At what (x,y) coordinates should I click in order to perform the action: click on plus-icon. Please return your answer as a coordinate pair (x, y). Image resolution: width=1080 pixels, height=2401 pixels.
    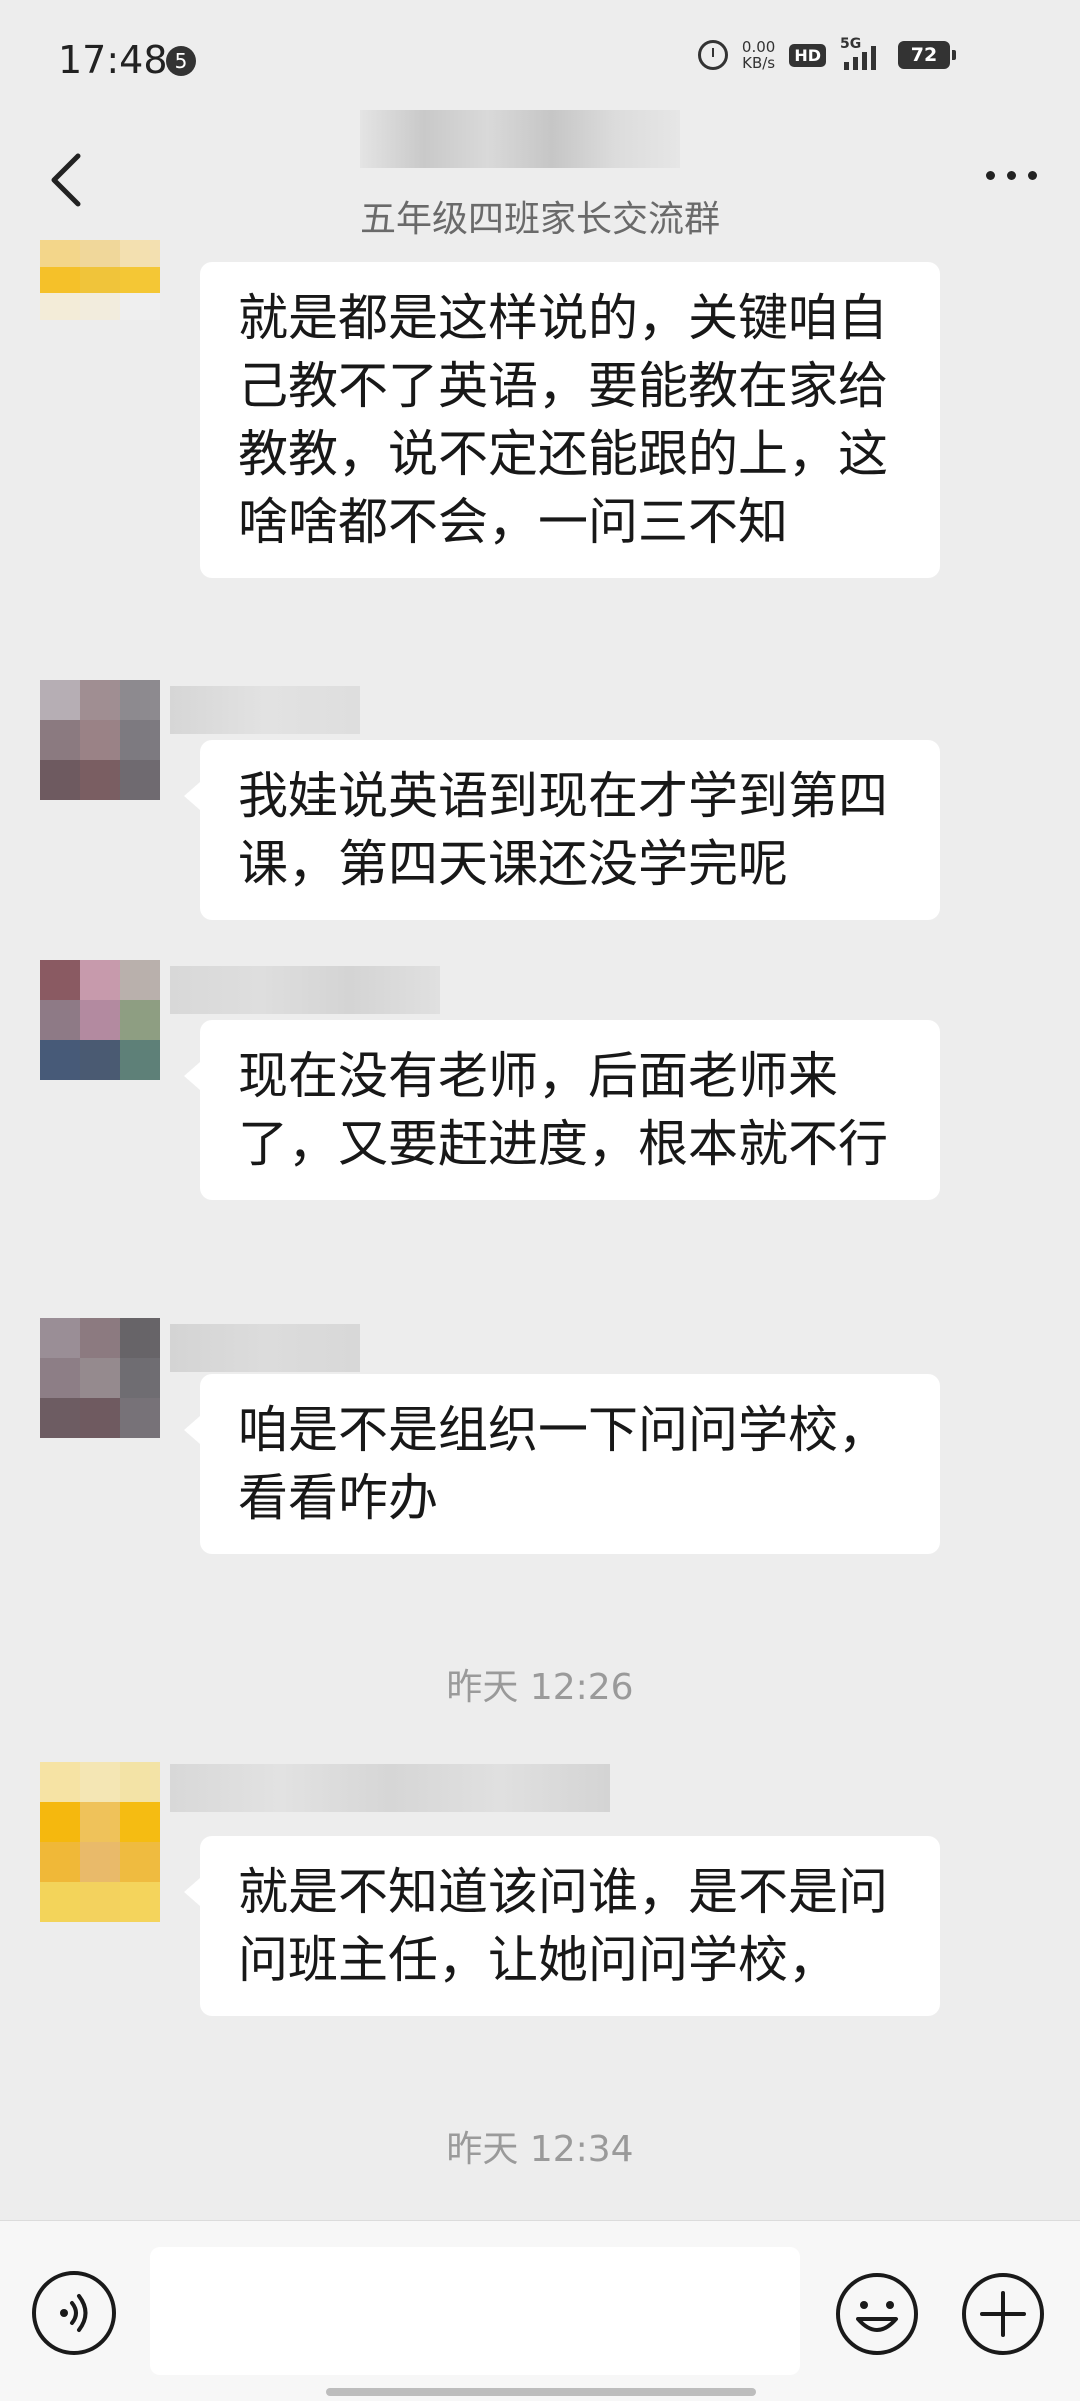
    Looking at the image, I should click on (1003, 2314).